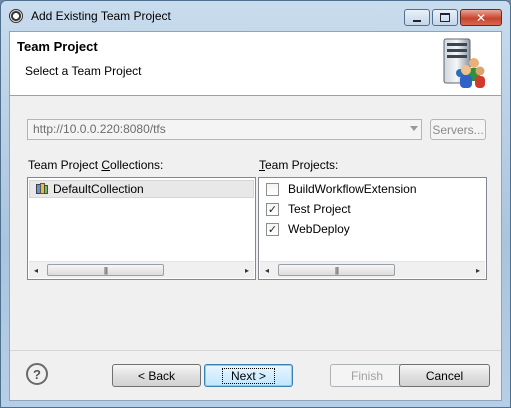  Describe the element at coordinates (37, 374) in the screenshot. I see `help-icon: ?` at that location.